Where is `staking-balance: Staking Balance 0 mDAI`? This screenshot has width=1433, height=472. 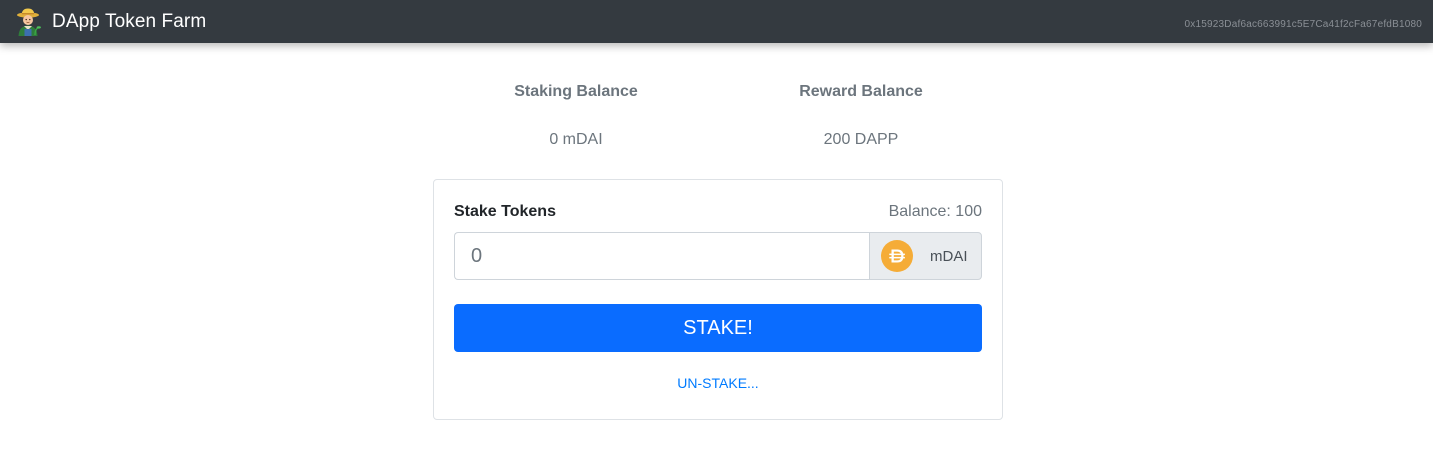
staking-balance: Staking Balance 0 mDAI is located at coordinates (576, 116).